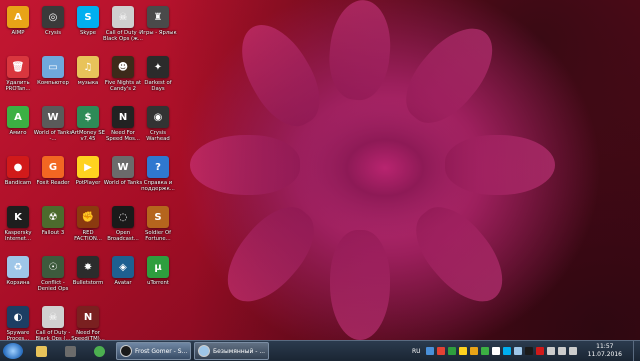  I want to click on explorer-folder-icon, so click(41, 351).